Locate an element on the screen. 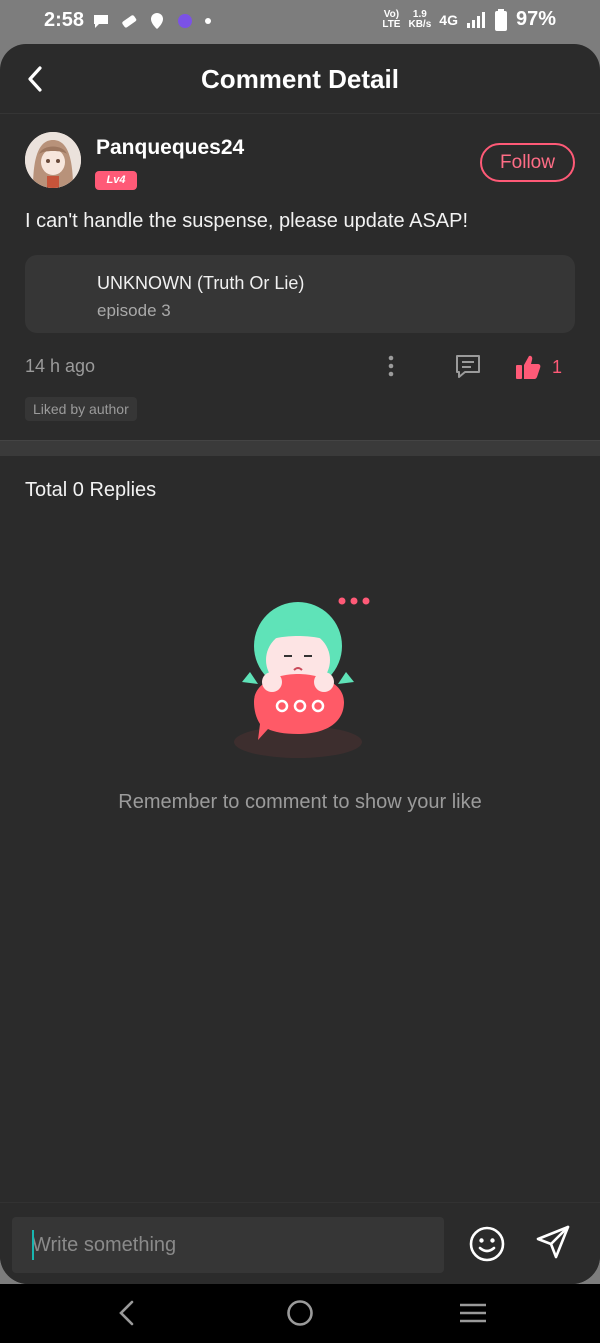  thumbs-up-icon is located at coordinates (528, 367).